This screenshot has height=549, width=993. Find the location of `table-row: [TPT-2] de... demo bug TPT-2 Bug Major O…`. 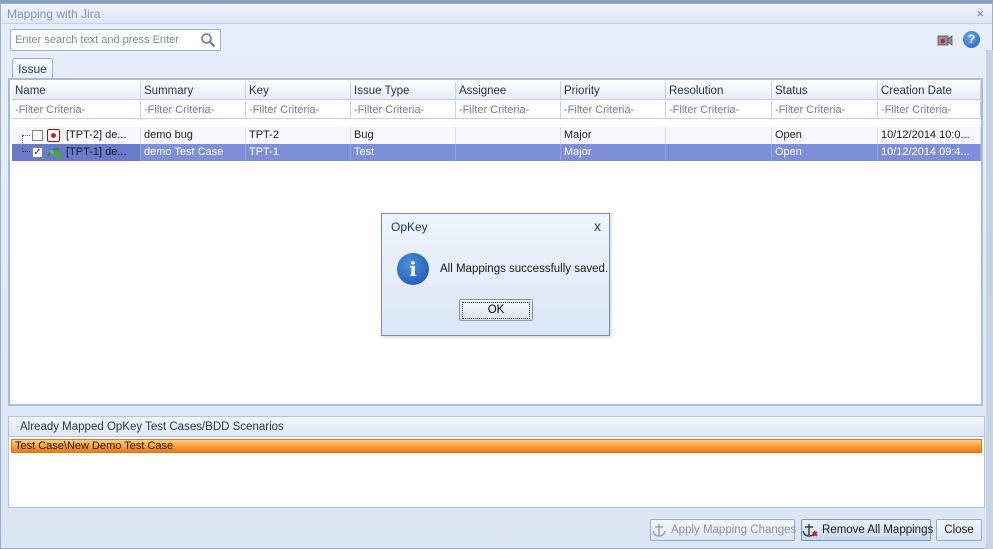

table-row: [TPT-2] de... demo bug TPT-2 Bug Major O… is located at coordinates (496, 135).